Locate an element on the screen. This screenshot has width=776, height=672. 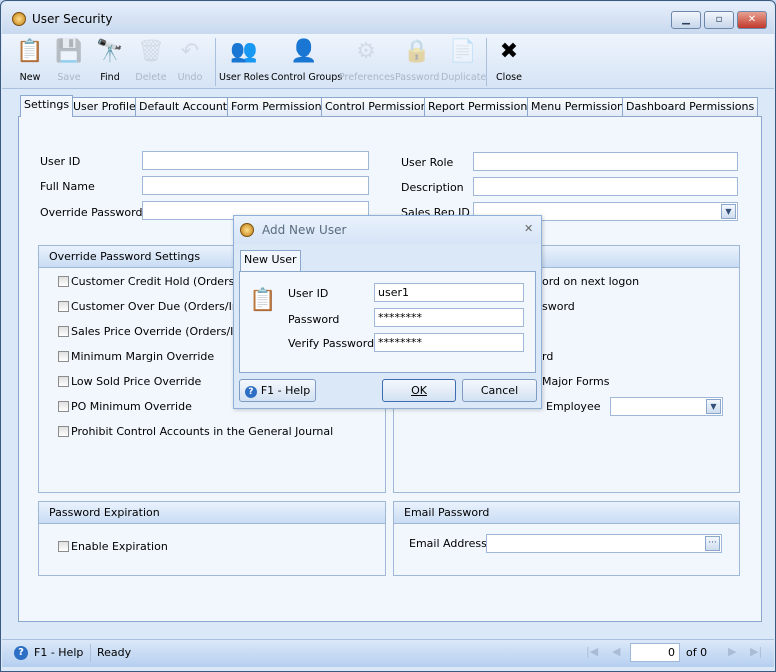
close-button: ✖ Close is located at coordinates (509, 61).